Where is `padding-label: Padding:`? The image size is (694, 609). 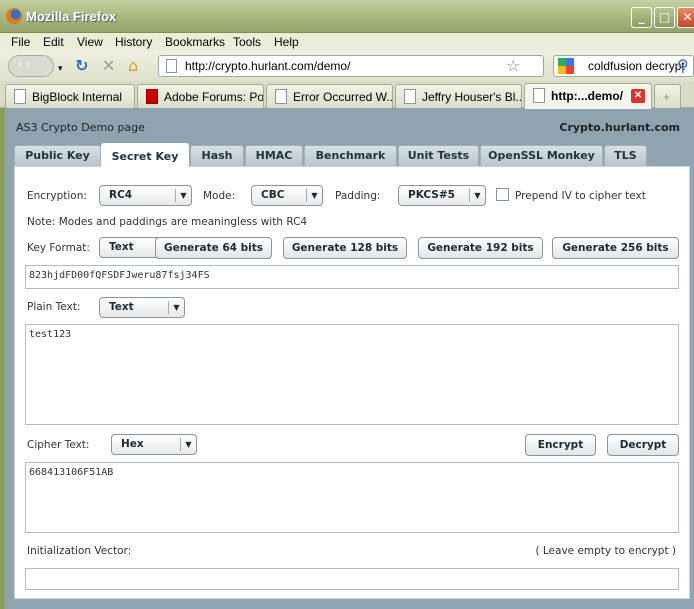
padding-label: Padding: is located at coordinates (358, 196).